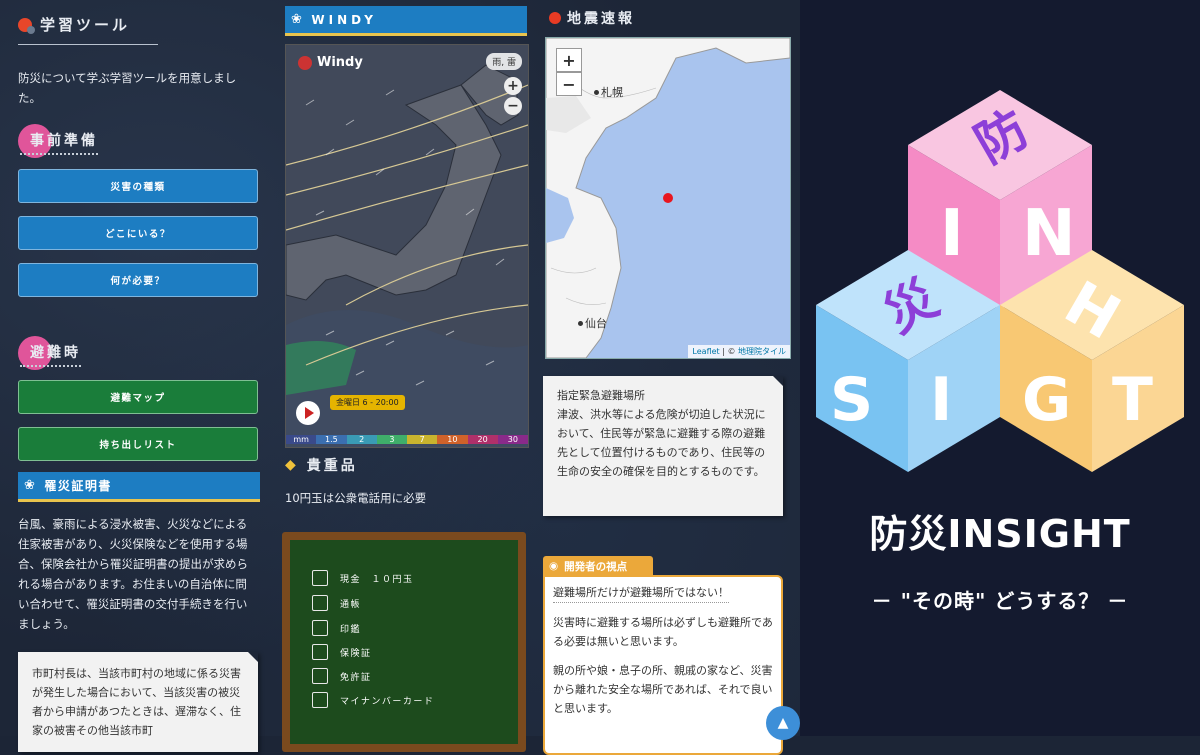 The width and height of the screenshot is (1200, 755). Describe the element at coordinates (351, 604) in the screenshot. I see `checklist-label: 通帳` at that location.